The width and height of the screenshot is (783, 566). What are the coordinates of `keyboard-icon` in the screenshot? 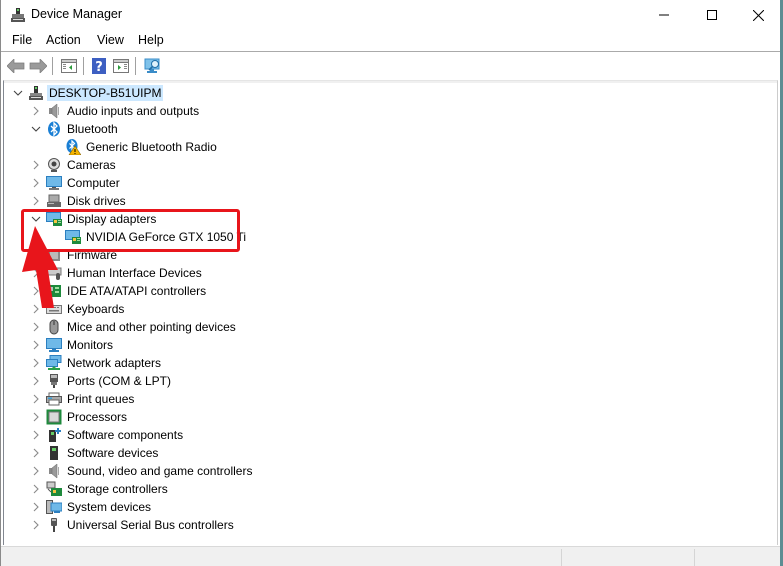 It's located at (54, 309).